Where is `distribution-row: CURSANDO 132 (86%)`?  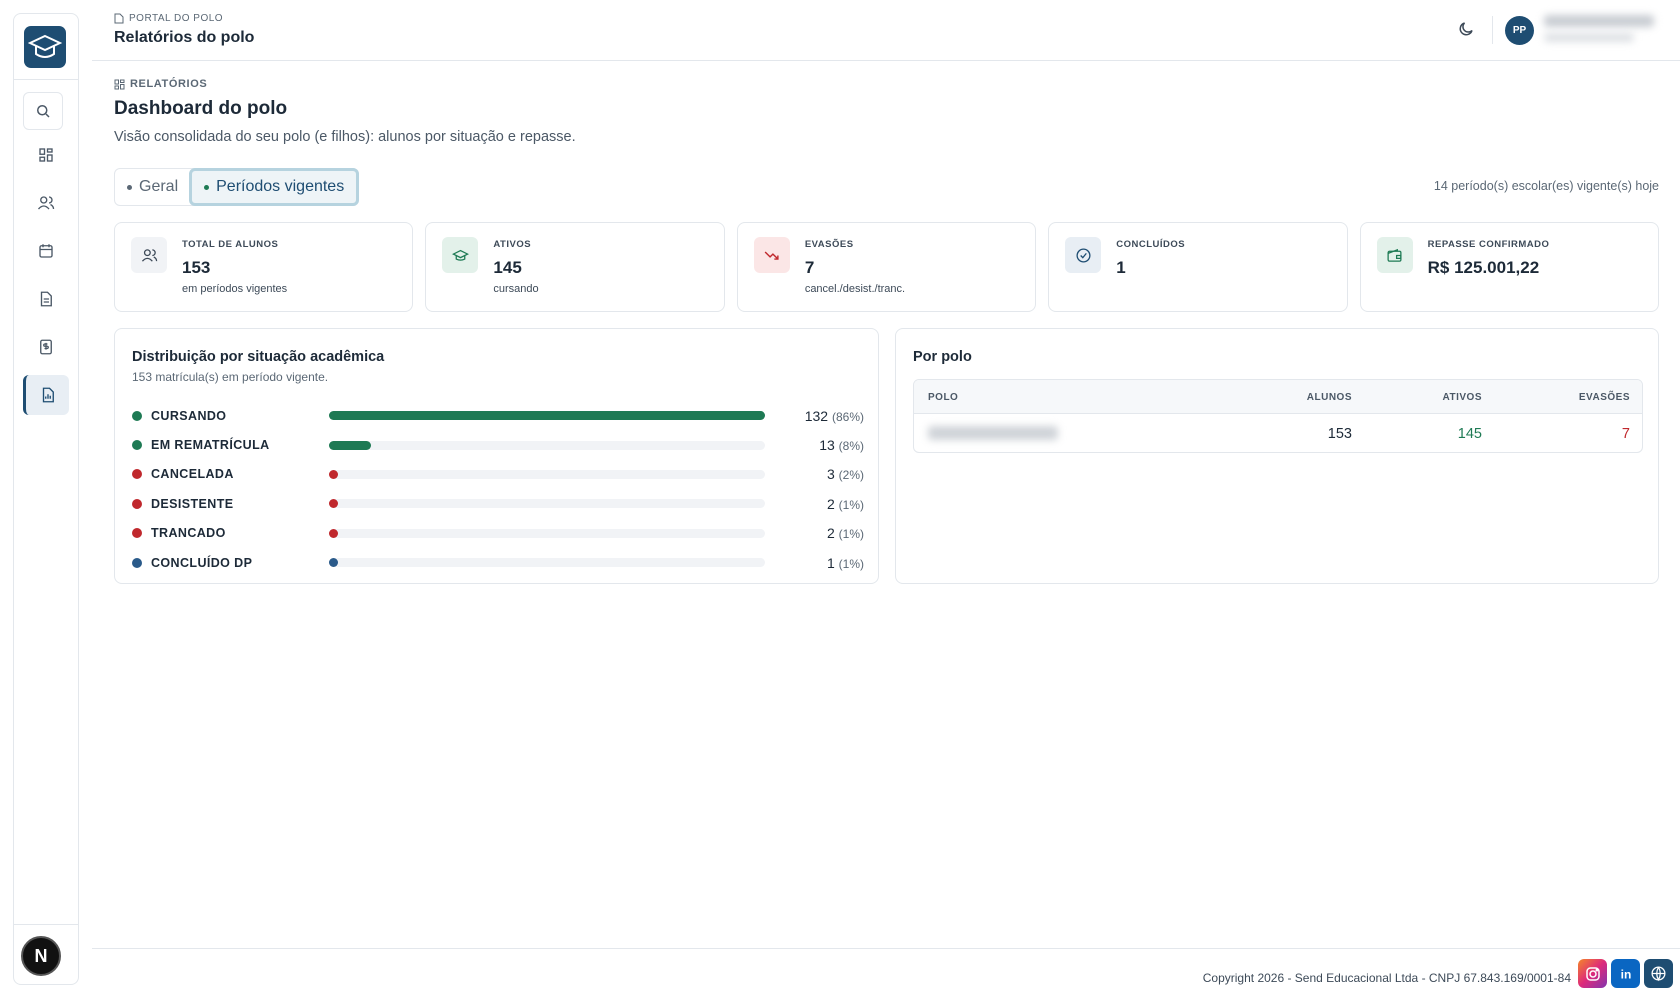 distribution-row: CURSANDO 132 (86%) is located at coordinates (498, 415).